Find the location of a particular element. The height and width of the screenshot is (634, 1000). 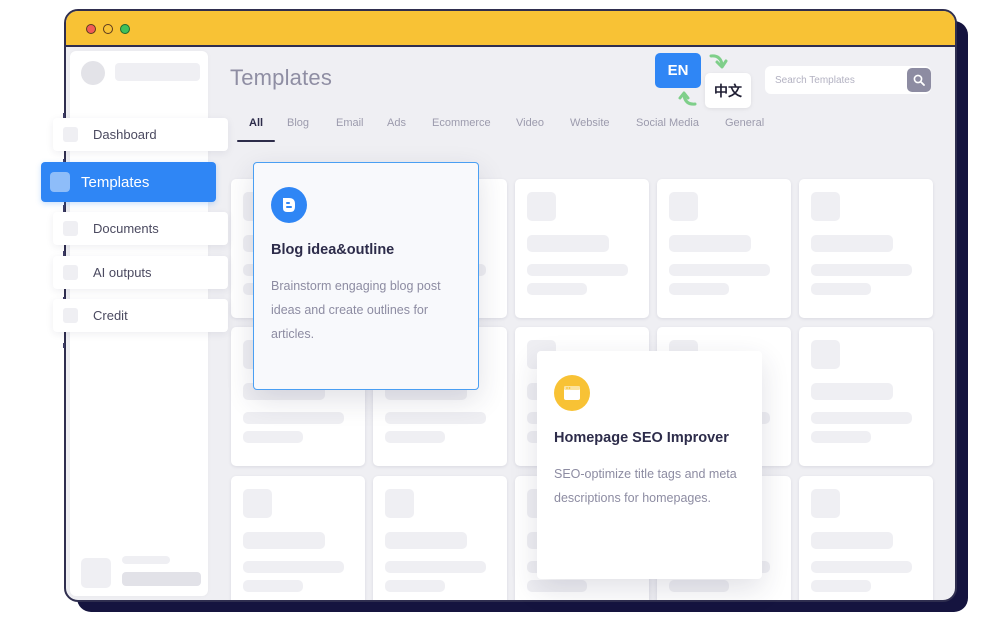

tab-general: General is located at coordinates (744, 123).